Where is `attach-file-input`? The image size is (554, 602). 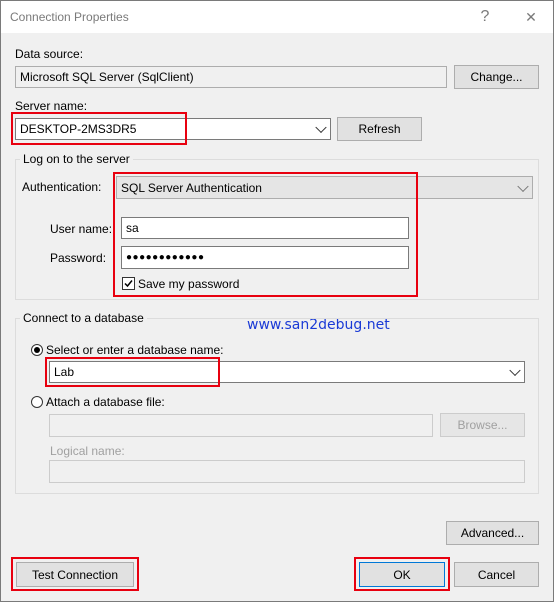 attach-file-input is located at coordinates (241, 425).